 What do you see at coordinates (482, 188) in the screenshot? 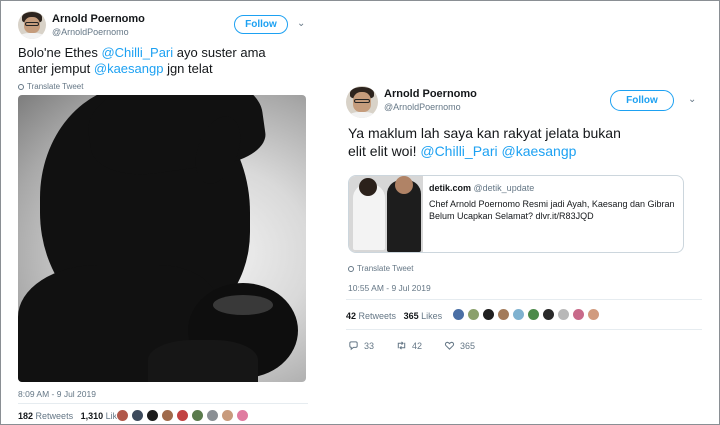
I see `card-site: detik.com @detik_update` at bounding box center [482, 188].